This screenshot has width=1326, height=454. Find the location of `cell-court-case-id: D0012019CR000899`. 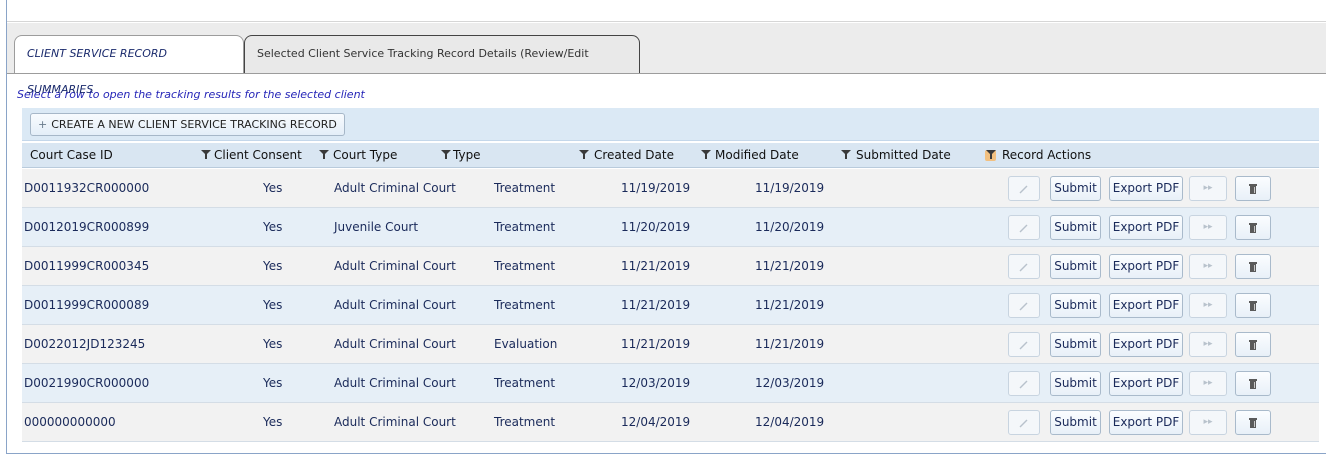

cell-court-case-id: D0012019CR000899 is located at coordinates (87, 227).